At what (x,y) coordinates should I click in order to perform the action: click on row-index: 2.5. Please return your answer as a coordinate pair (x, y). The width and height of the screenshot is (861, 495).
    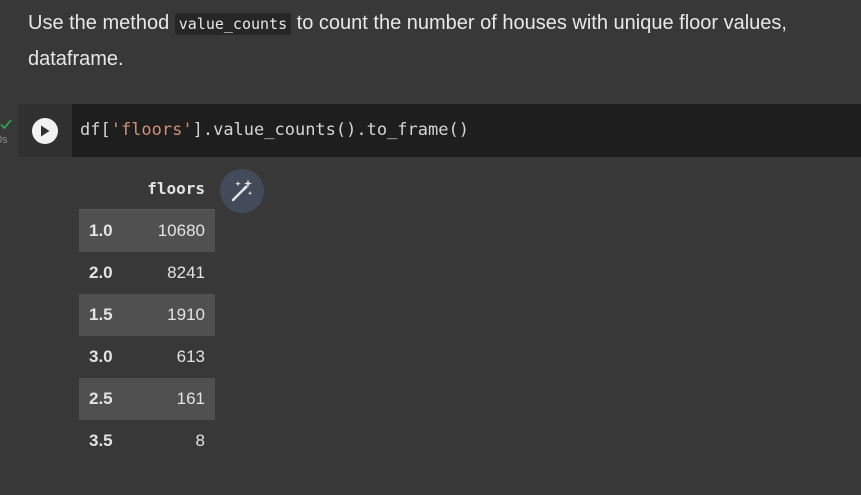
    Looking at the image, I should click on (101, 398).